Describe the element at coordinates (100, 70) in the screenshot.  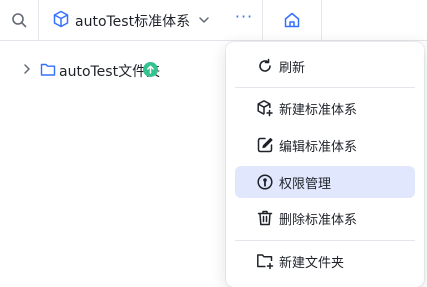
I see `tree-node-folder: autoTest文件夹` at that location.